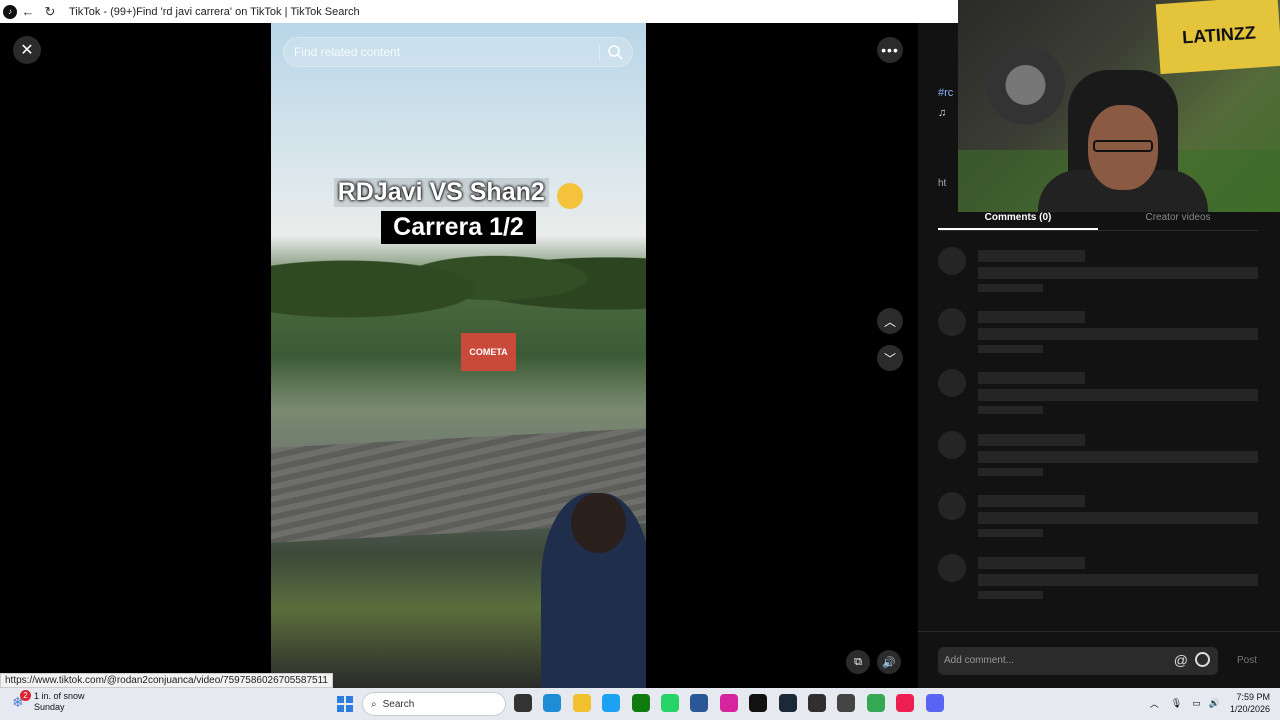 This screenshot has height=720, width=1280. What do you see at coordinates (1119, 106) in the screenshot?
I see `webcam-overlay: LATINZZ` at bounding box center [1119, 106].